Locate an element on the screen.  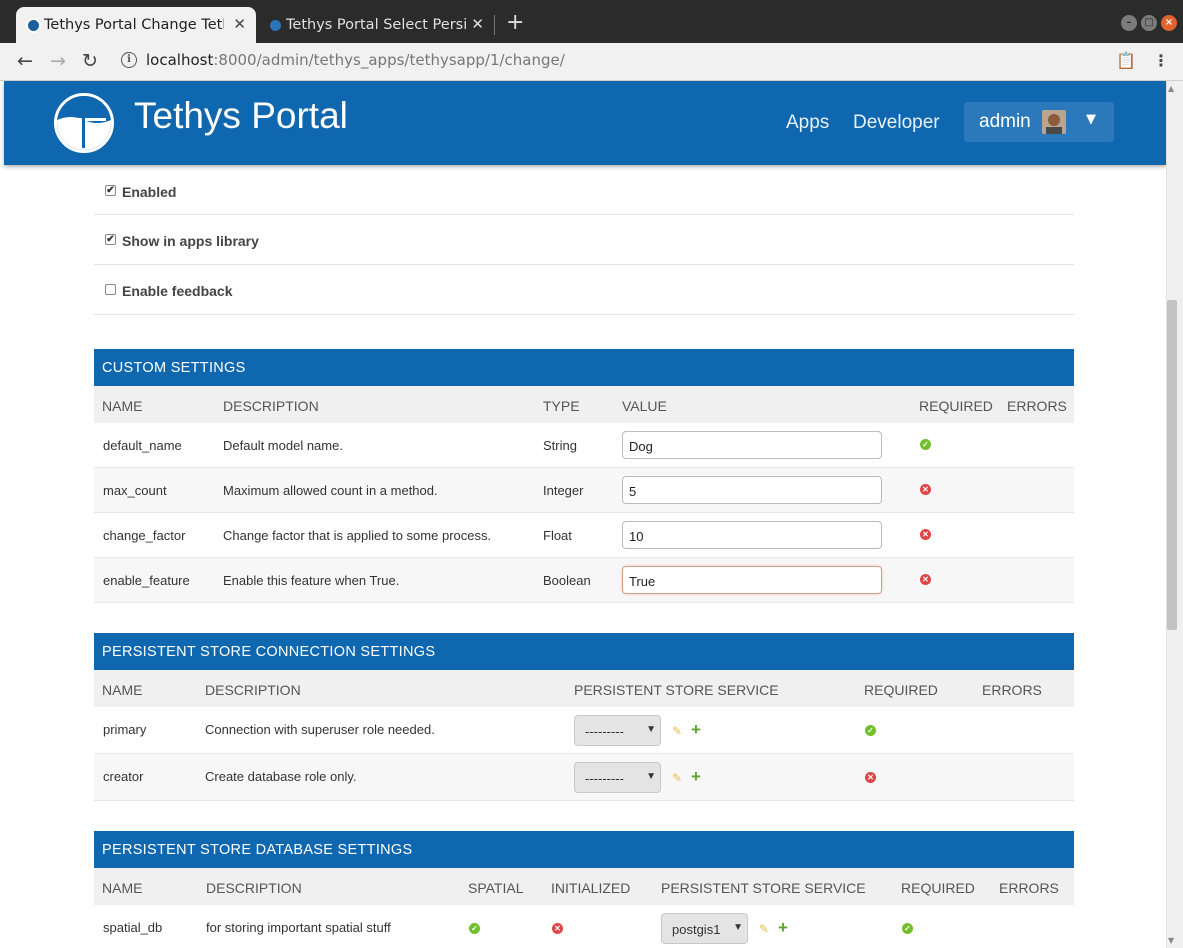
setting-description: Connection with superuser role needed. is located at coordinates (320, 729).